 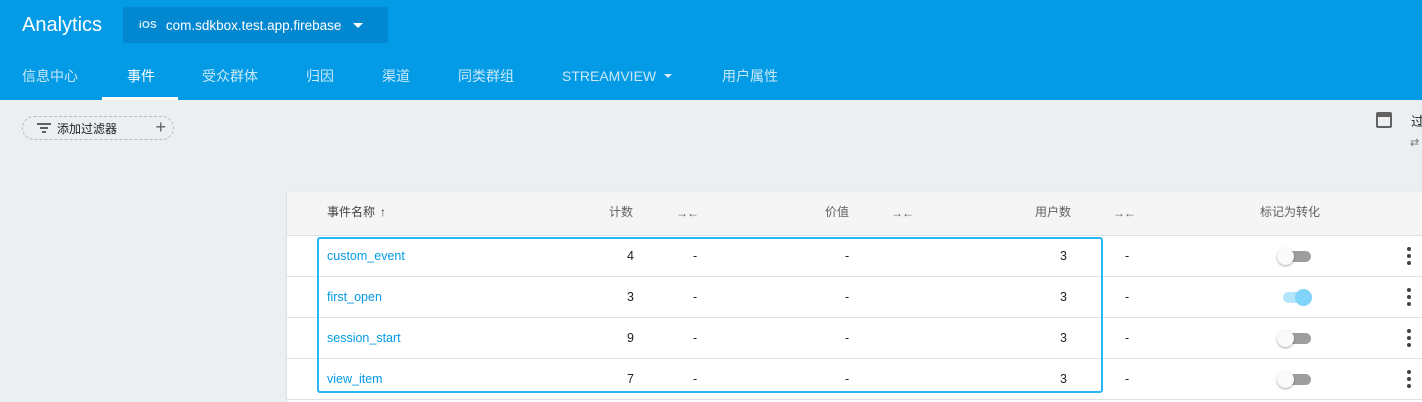 I want to click on active-tab-indicator, so click(x=140, y=98).